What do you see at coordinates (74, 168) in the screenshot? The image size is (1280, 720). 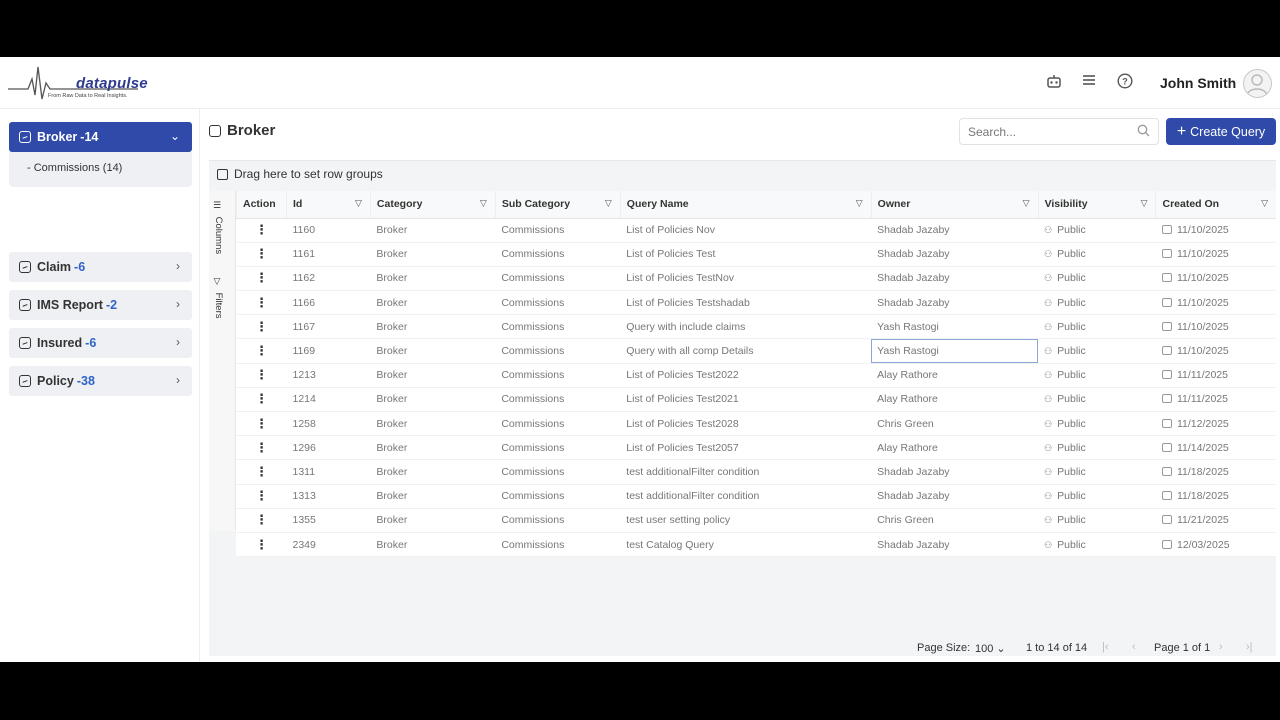 I see `sidebar-subitem-commissions: - Commissions (14)` at bounding box center [74, 168].